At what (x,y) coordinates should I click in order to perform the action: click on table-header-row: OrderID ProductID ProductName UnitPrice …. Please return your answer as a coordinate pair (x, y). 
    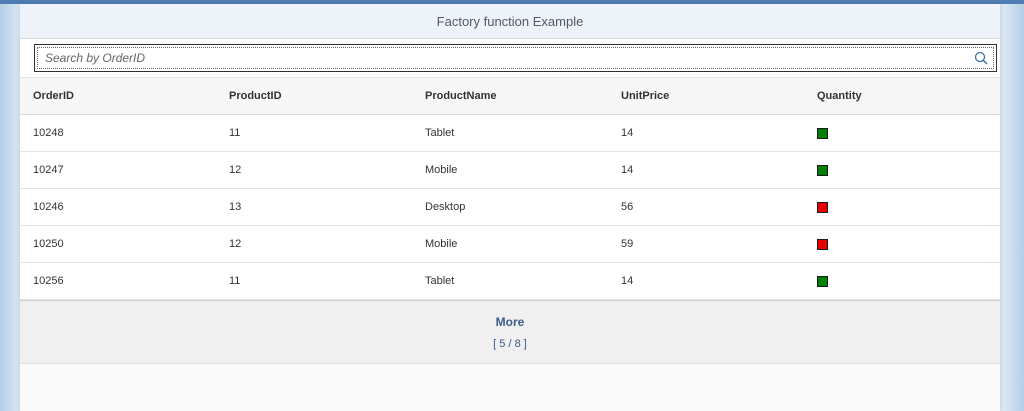
    Looking at the image, I should click on (510, 96).